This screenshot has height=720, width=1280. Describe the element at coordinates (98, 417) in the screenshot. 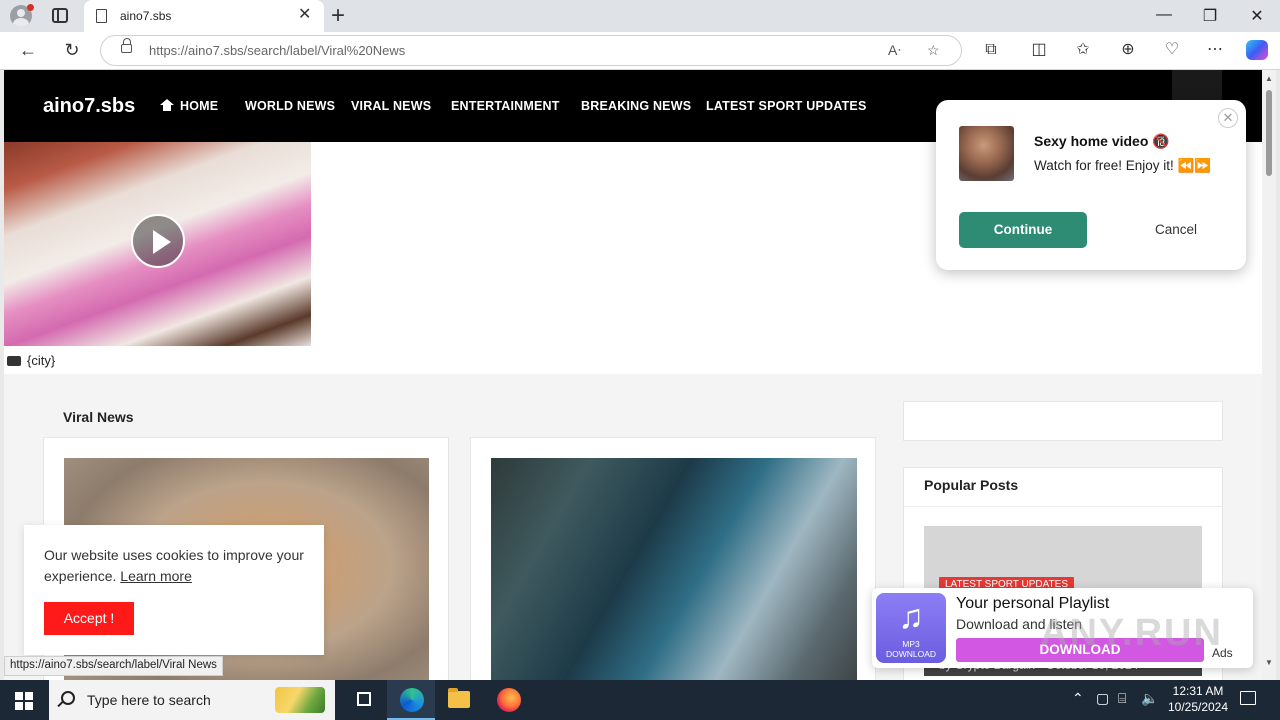

I see `section-title: Viral News` at that location.